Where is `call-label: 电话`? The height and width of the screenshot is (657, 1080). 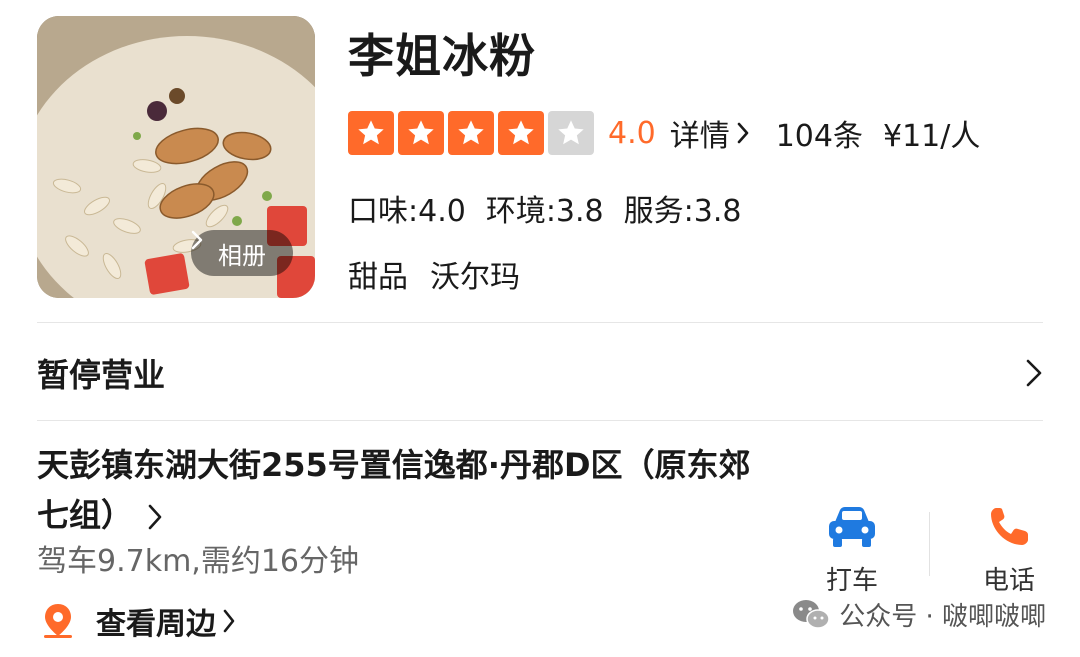 call-label: 电话 is located at coordinates (1008, 581).